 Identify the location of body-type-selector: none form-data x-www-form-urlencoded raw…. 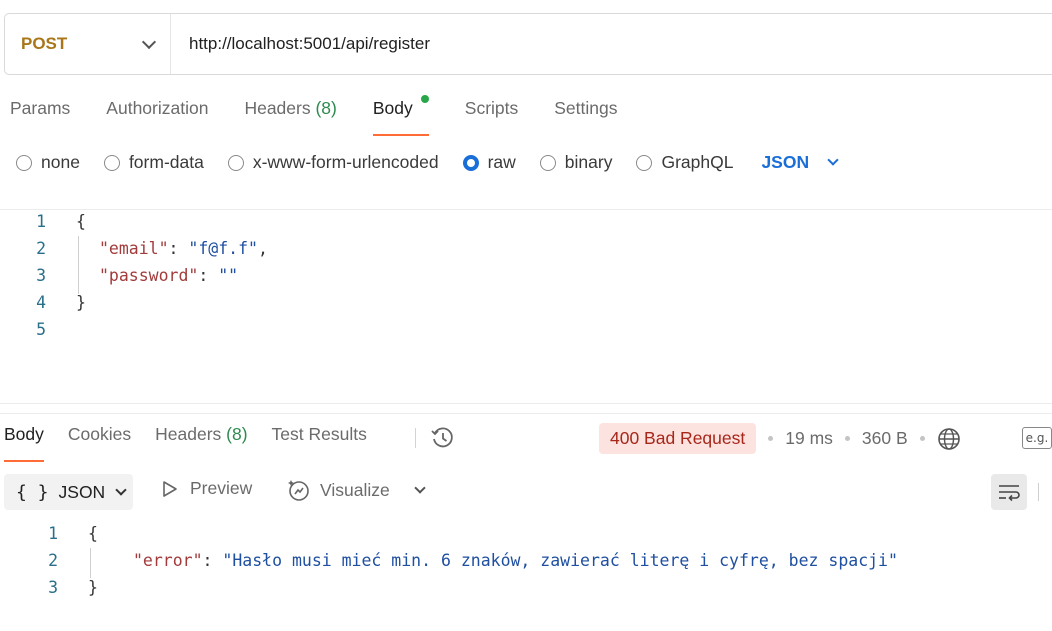
(427, 162).